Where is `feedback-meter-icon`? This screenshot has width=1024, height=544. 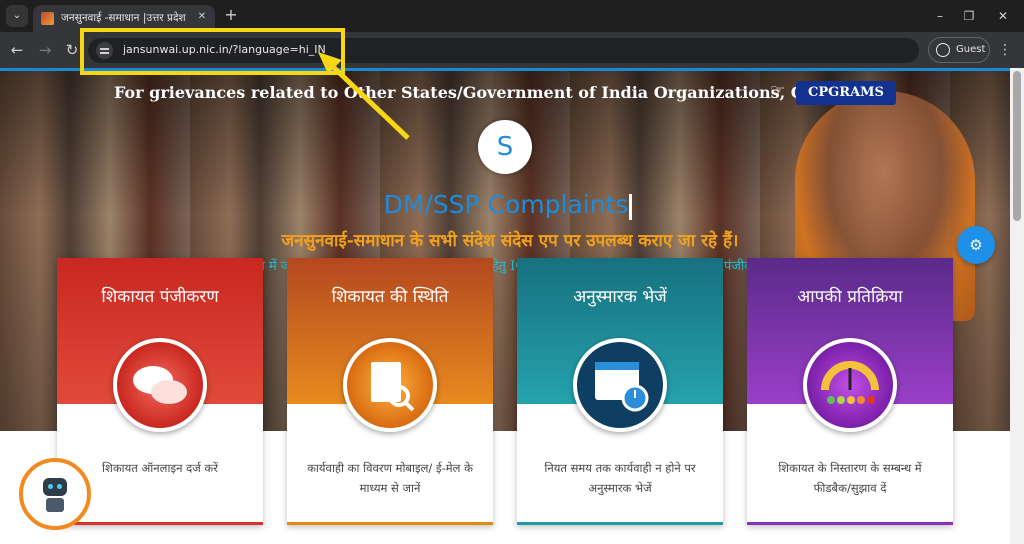 feedback-meter-icon is located at coordinates (850, 385).